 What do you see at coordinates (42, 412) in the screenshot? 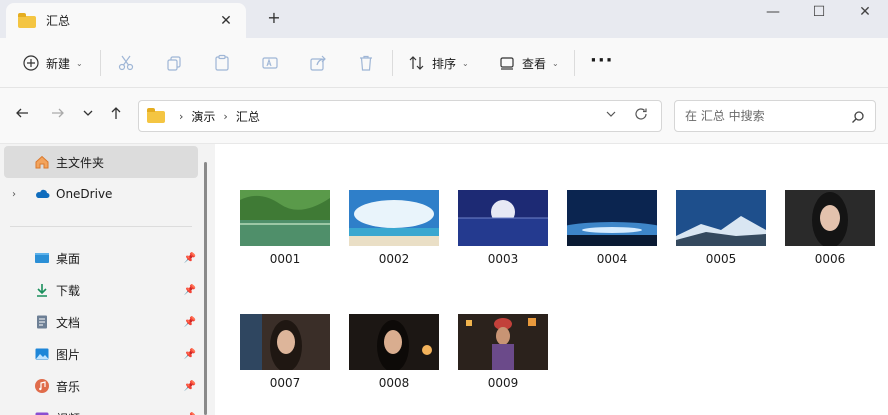
I see `videos-icon` at bounding box center [42, 412].